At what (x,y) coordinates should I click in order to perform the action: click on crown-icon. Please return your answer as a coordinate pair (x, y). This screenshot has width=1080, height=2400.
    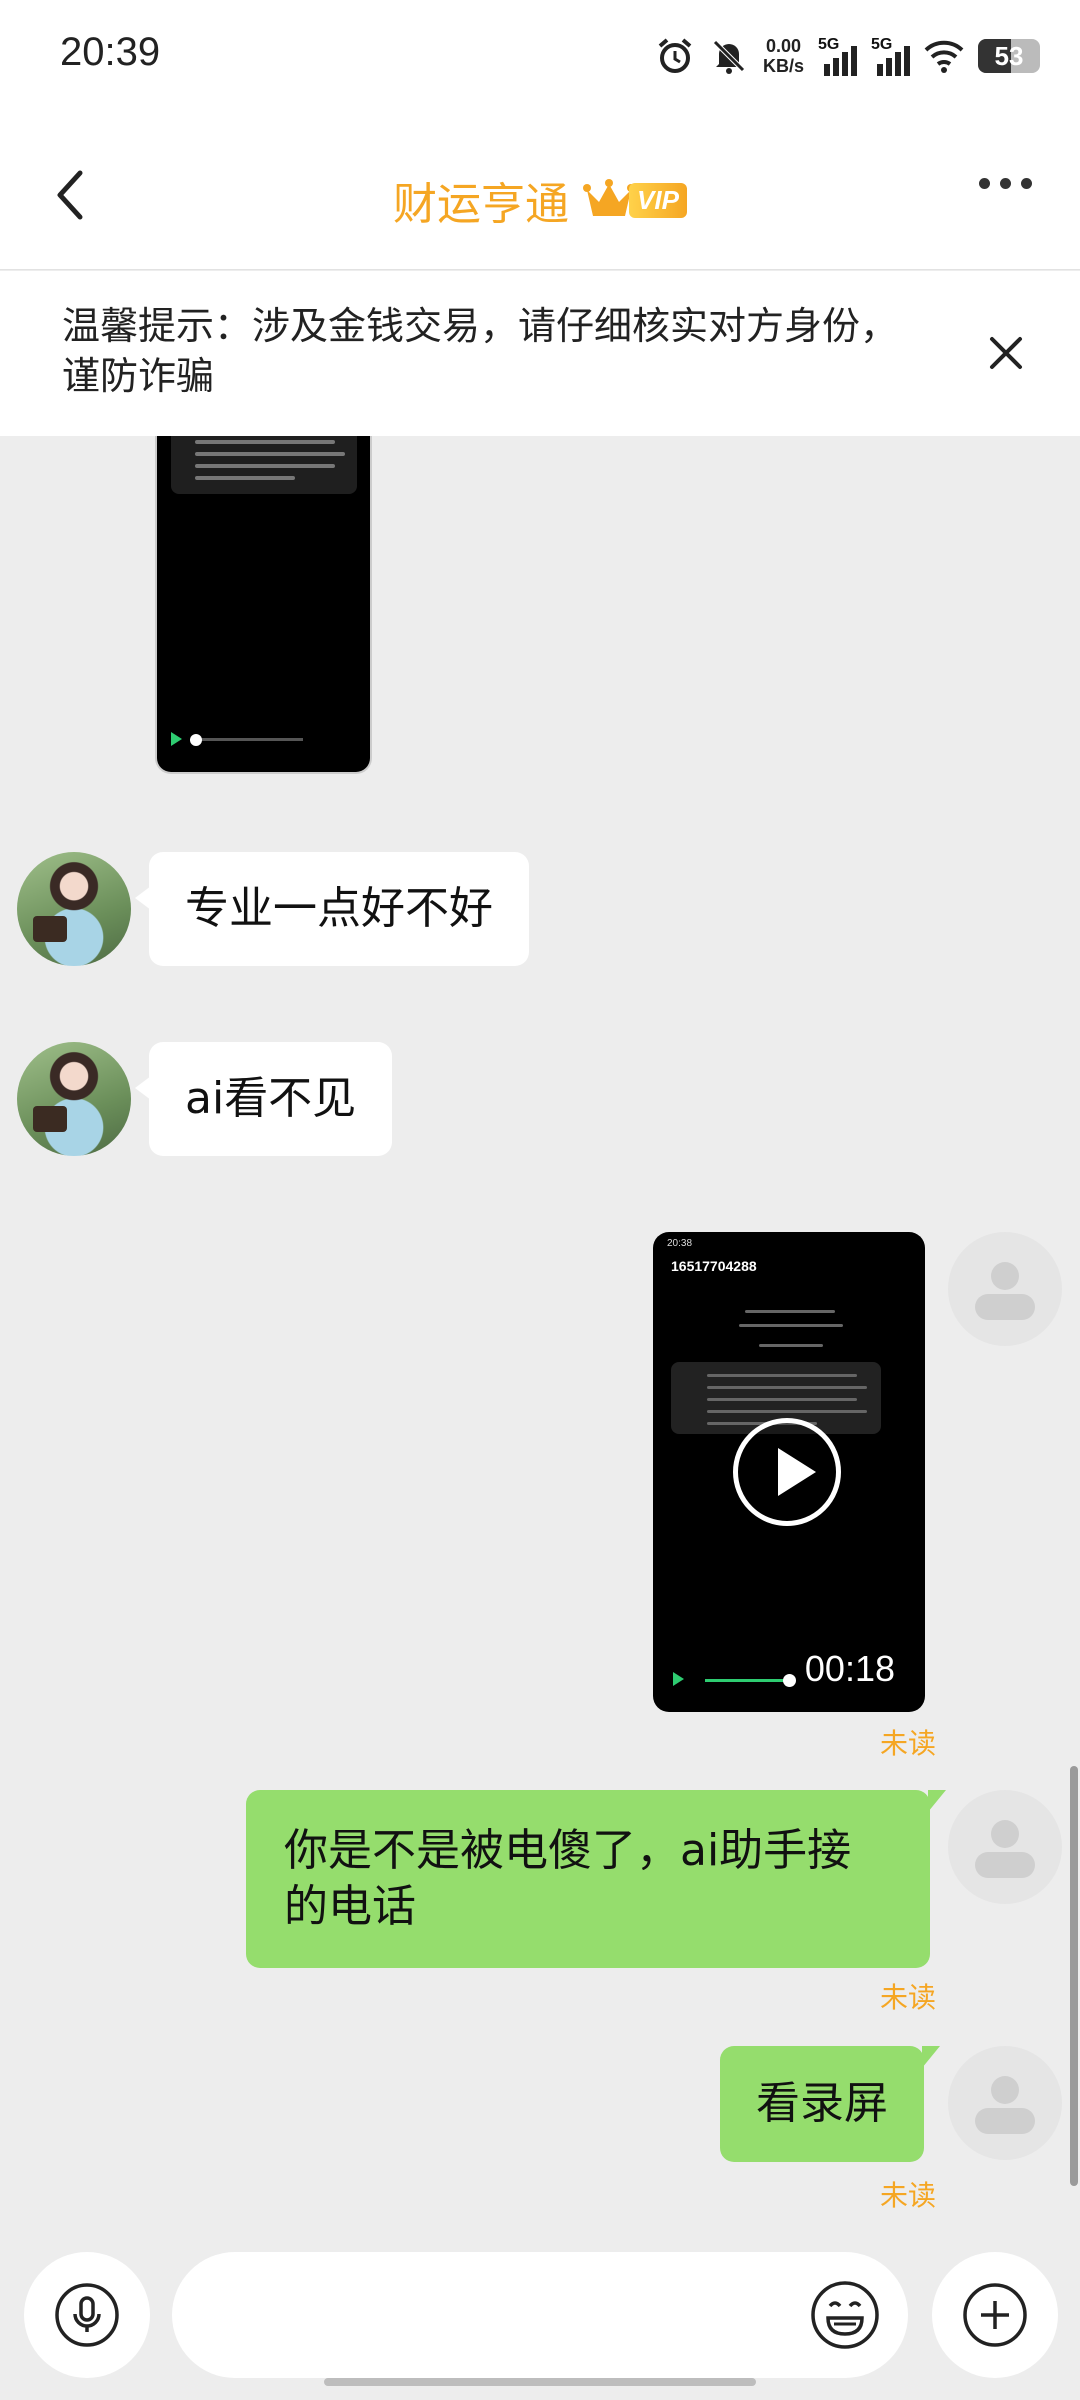
    Looking at the image, I should click on (609, 197).